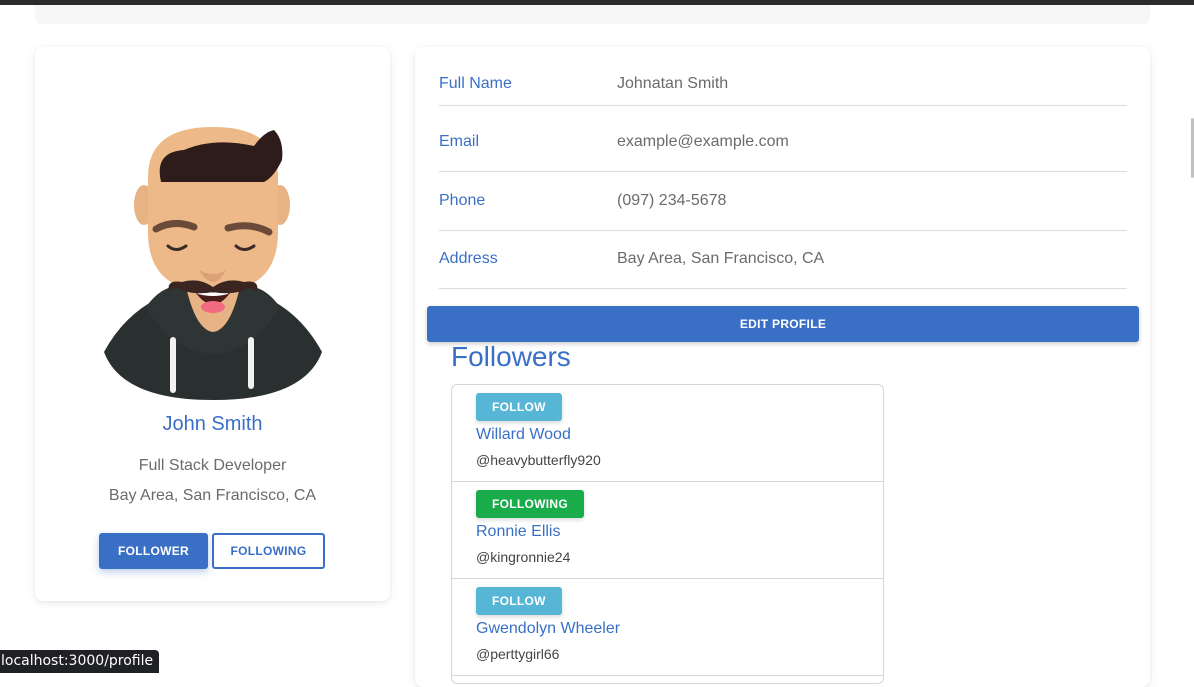 The width and height of the screenshot is (1194, 687). Describe the element at coordinates (518, 654) in the screenshot. I see `follower-handle: @perttygirl66` at that location.